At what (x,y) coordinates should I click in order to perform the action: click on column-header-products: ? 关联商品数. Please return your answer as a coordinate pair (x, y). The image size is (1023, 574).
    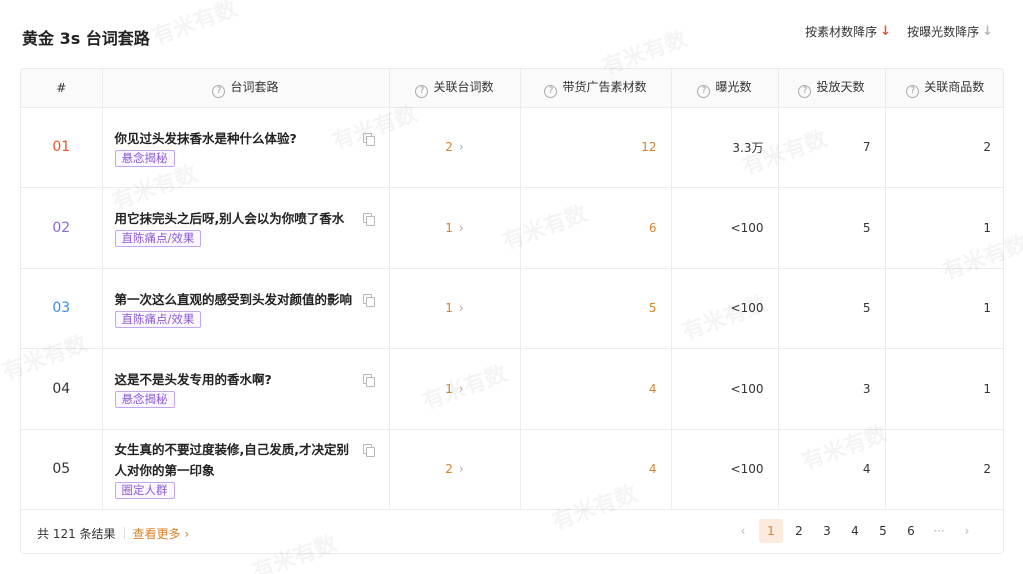
    Looking at the image, I should click on (944, 88).